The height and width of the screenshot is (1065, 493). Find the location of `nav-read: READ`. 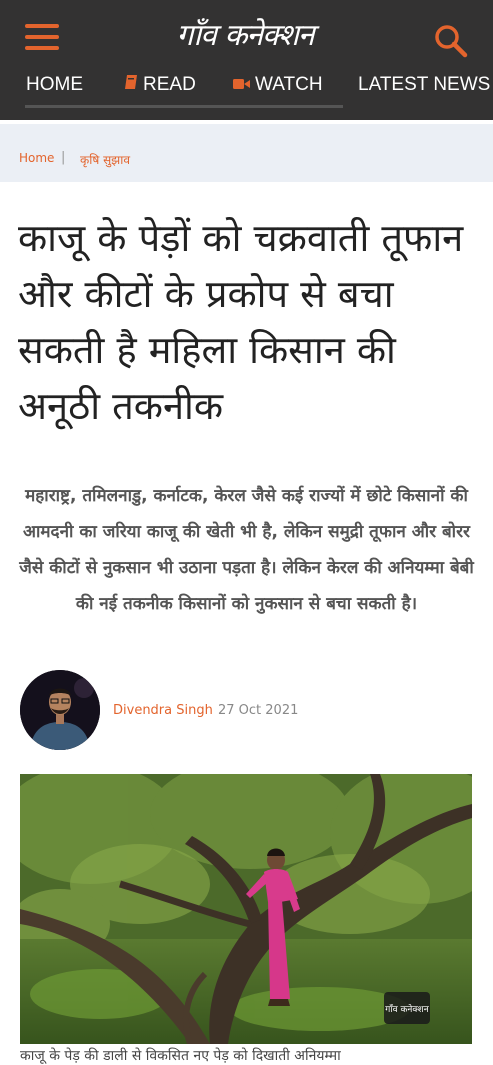

nav-read: READ is located at coordinates (160, 85).